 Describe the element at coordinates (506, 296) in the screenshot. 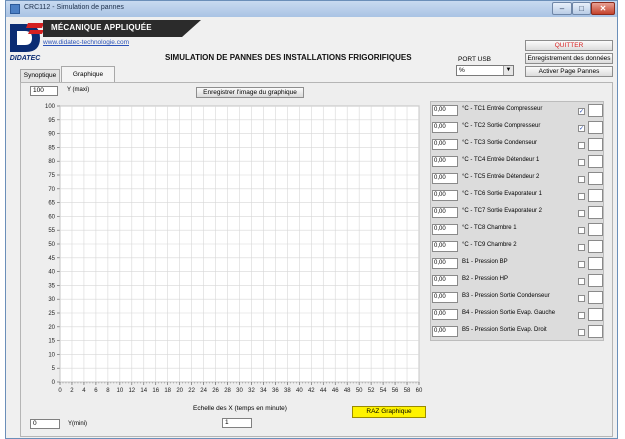

I see `sensor-label: B3 - Pression Sortie Condenseur` at that location.